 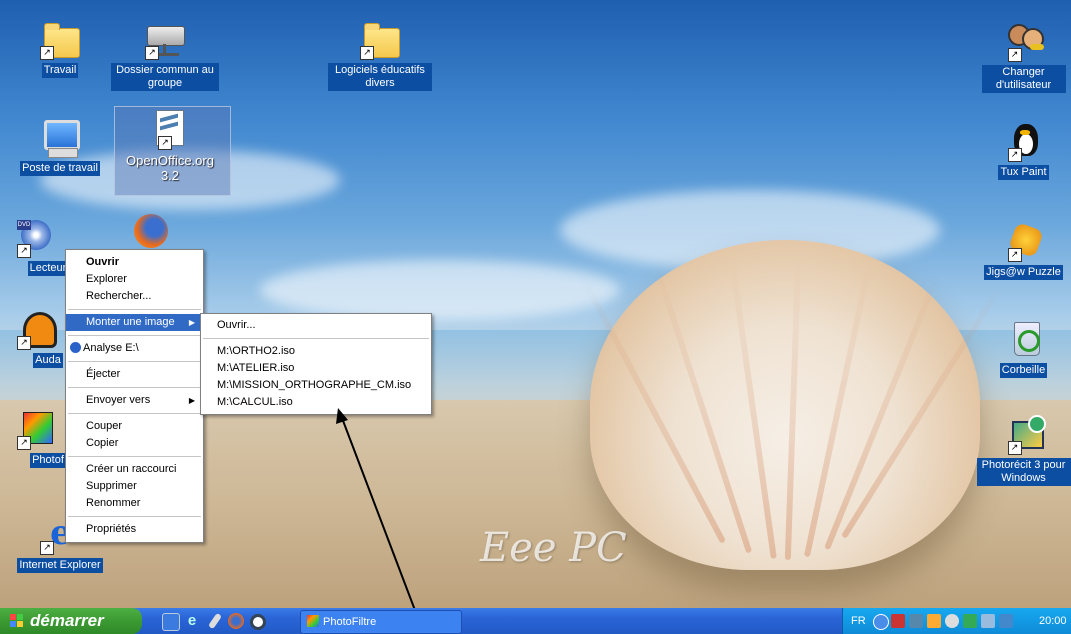 I want to click on language-indicator: FR, so click(x=858, y=621).